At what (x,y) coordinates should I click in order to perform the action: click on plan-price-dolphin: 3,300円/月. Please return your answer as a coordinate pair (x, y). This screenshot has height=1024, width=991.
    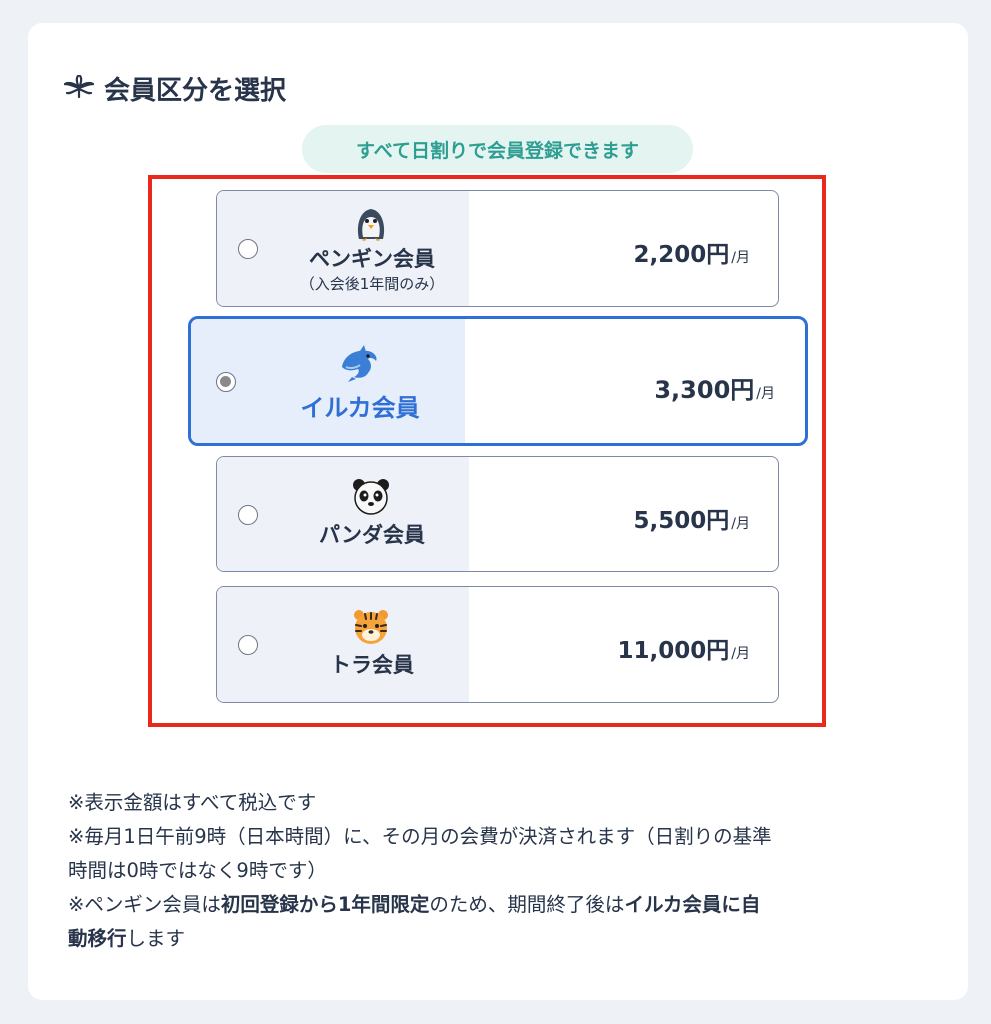
    Looking at the image, I should click on (714, 387).